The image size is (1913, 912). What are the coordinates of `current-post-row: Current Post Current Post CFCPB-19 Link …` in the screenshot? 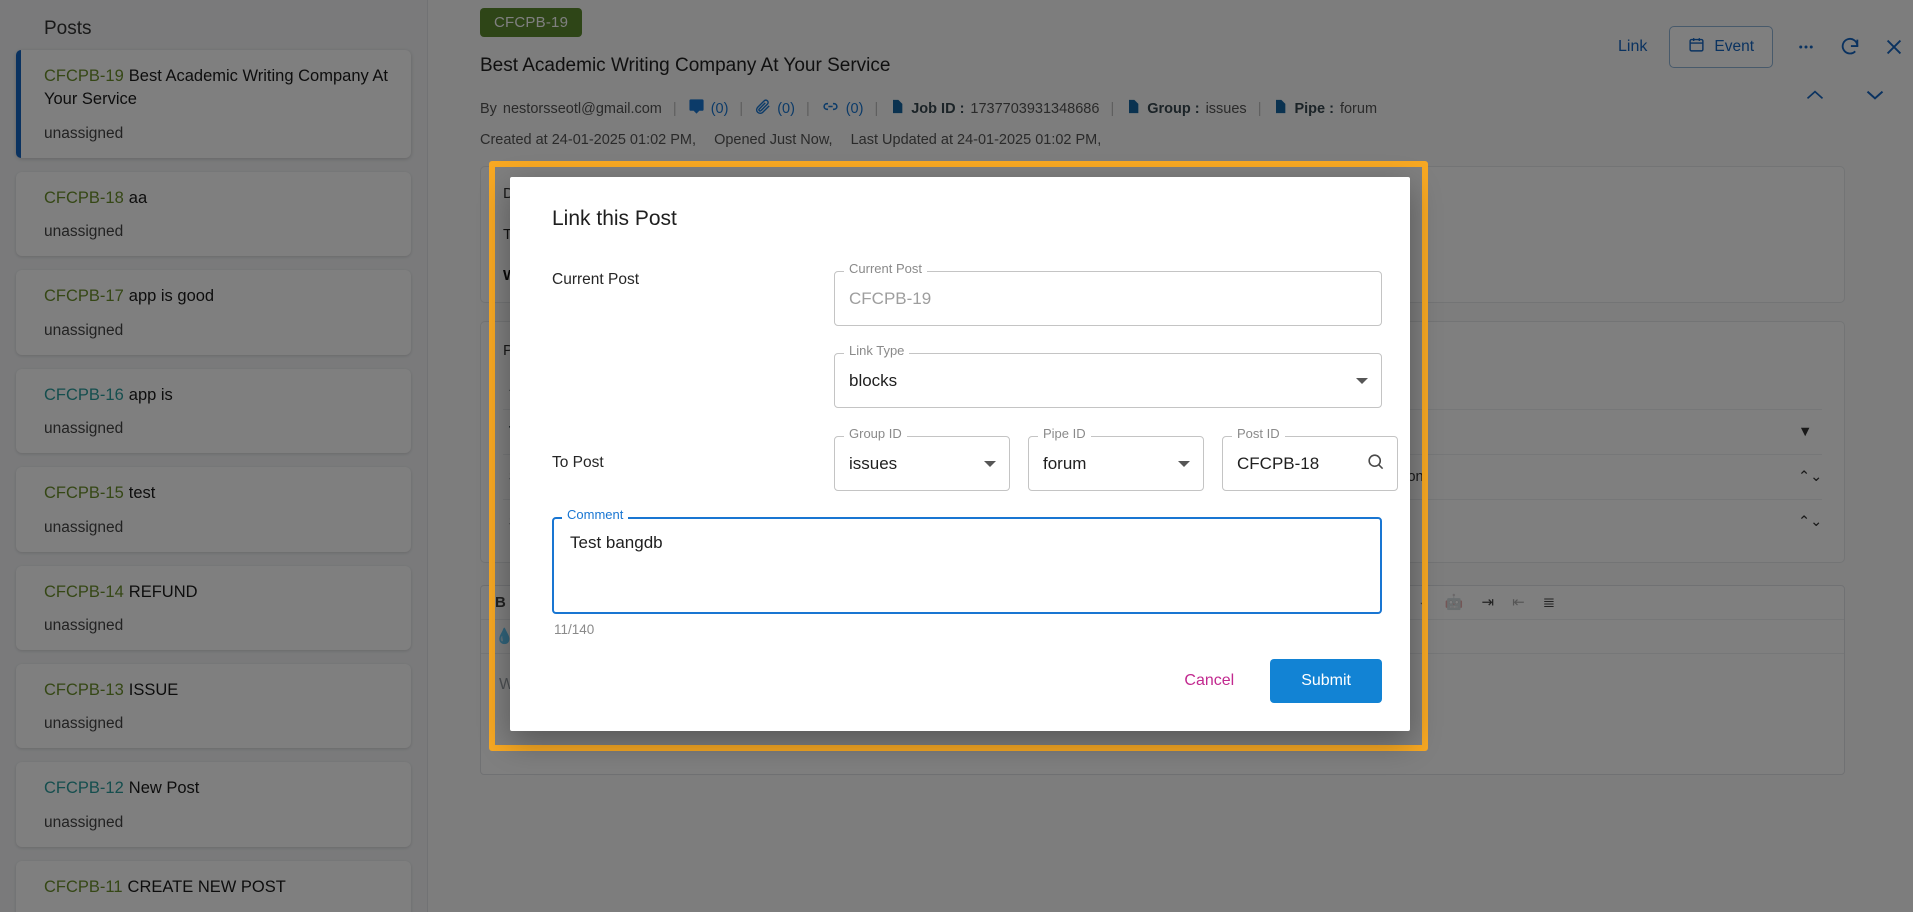 It's located at (960, 335).